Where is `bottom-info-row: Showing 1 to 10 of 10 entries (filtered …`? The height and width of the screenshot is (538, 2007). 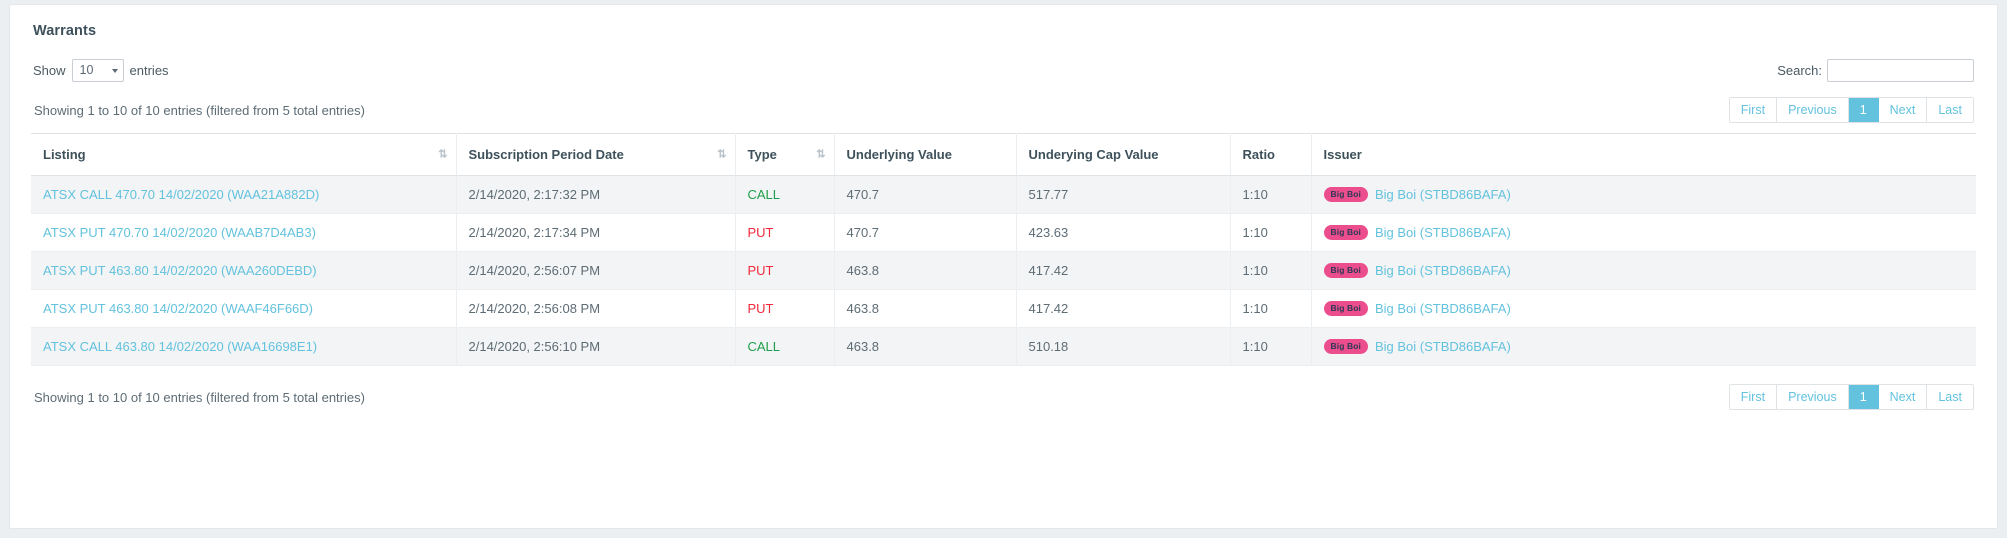 bottom-info-row: Showing 1 to 10 of 10 entries (filtered … is located at coordinates (1003, 402).